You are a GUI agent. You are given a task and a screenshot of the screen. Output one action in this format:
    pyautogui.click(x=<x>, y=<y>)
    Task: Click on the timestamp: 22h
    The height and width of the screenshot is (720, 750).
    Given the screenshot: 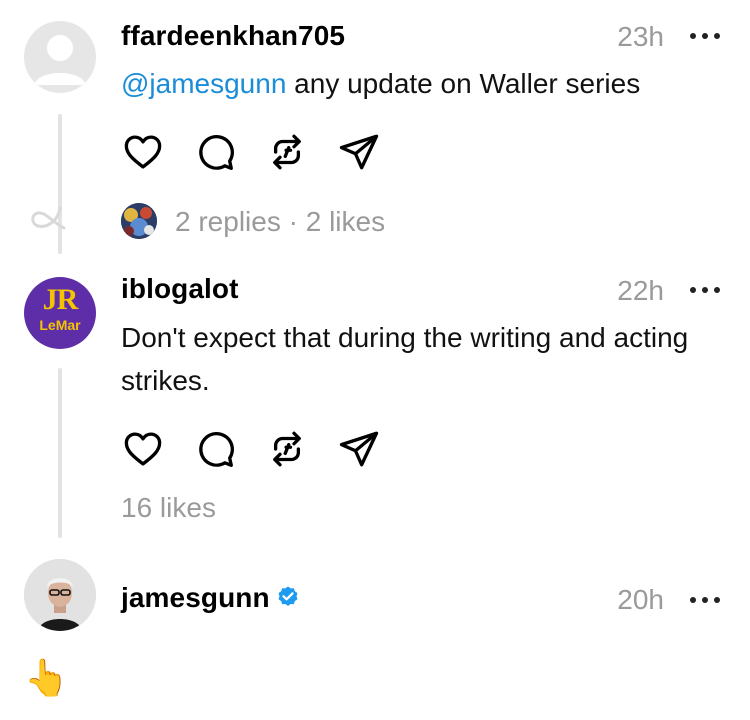 What is the action you would take?
    pyautogui.click(x=640, y=290)
    